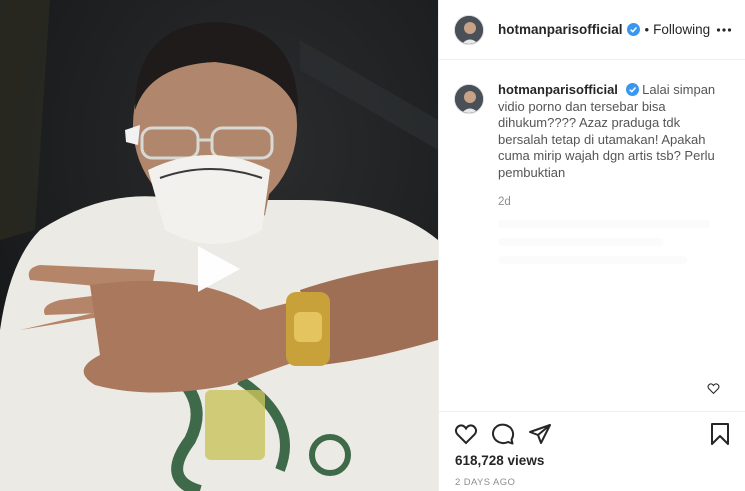  What do you see at coordinates (616, 295) in the screenshot?
I see `comments-area` at bounding box center [616, 295].